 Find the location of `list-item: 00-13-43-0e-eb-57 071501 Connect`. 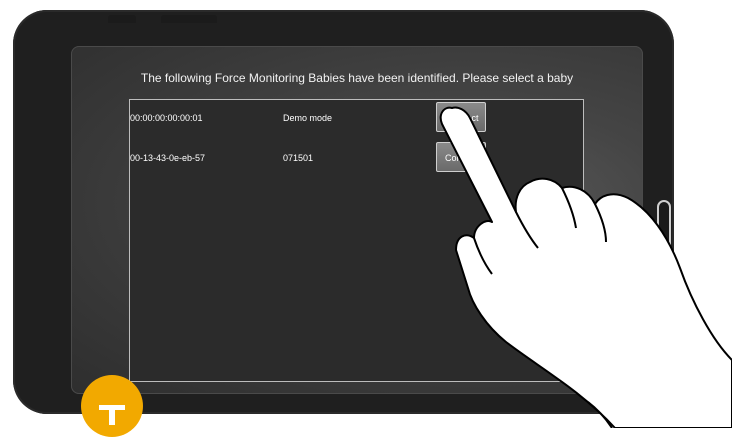

list-item: 00-13-43-0e-eb-57 071501 Connect is located at coordinates (356, 157).